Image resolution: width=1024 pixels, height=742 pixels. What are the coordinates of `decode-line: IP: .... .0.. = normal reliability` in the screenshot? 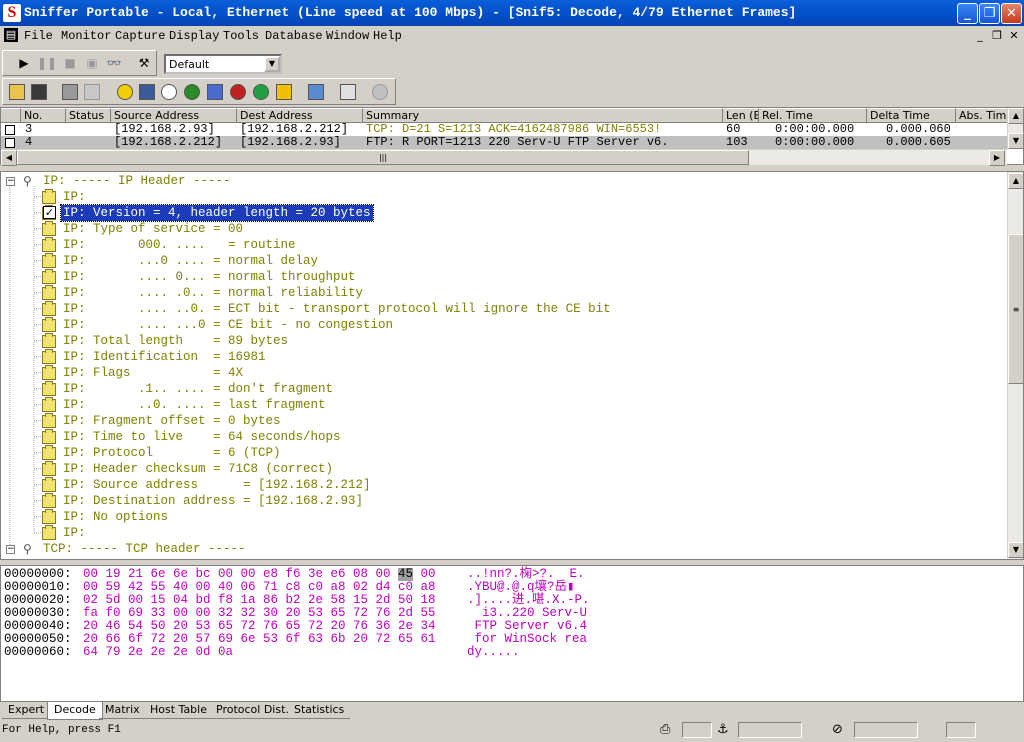 It's located at (213, 293).